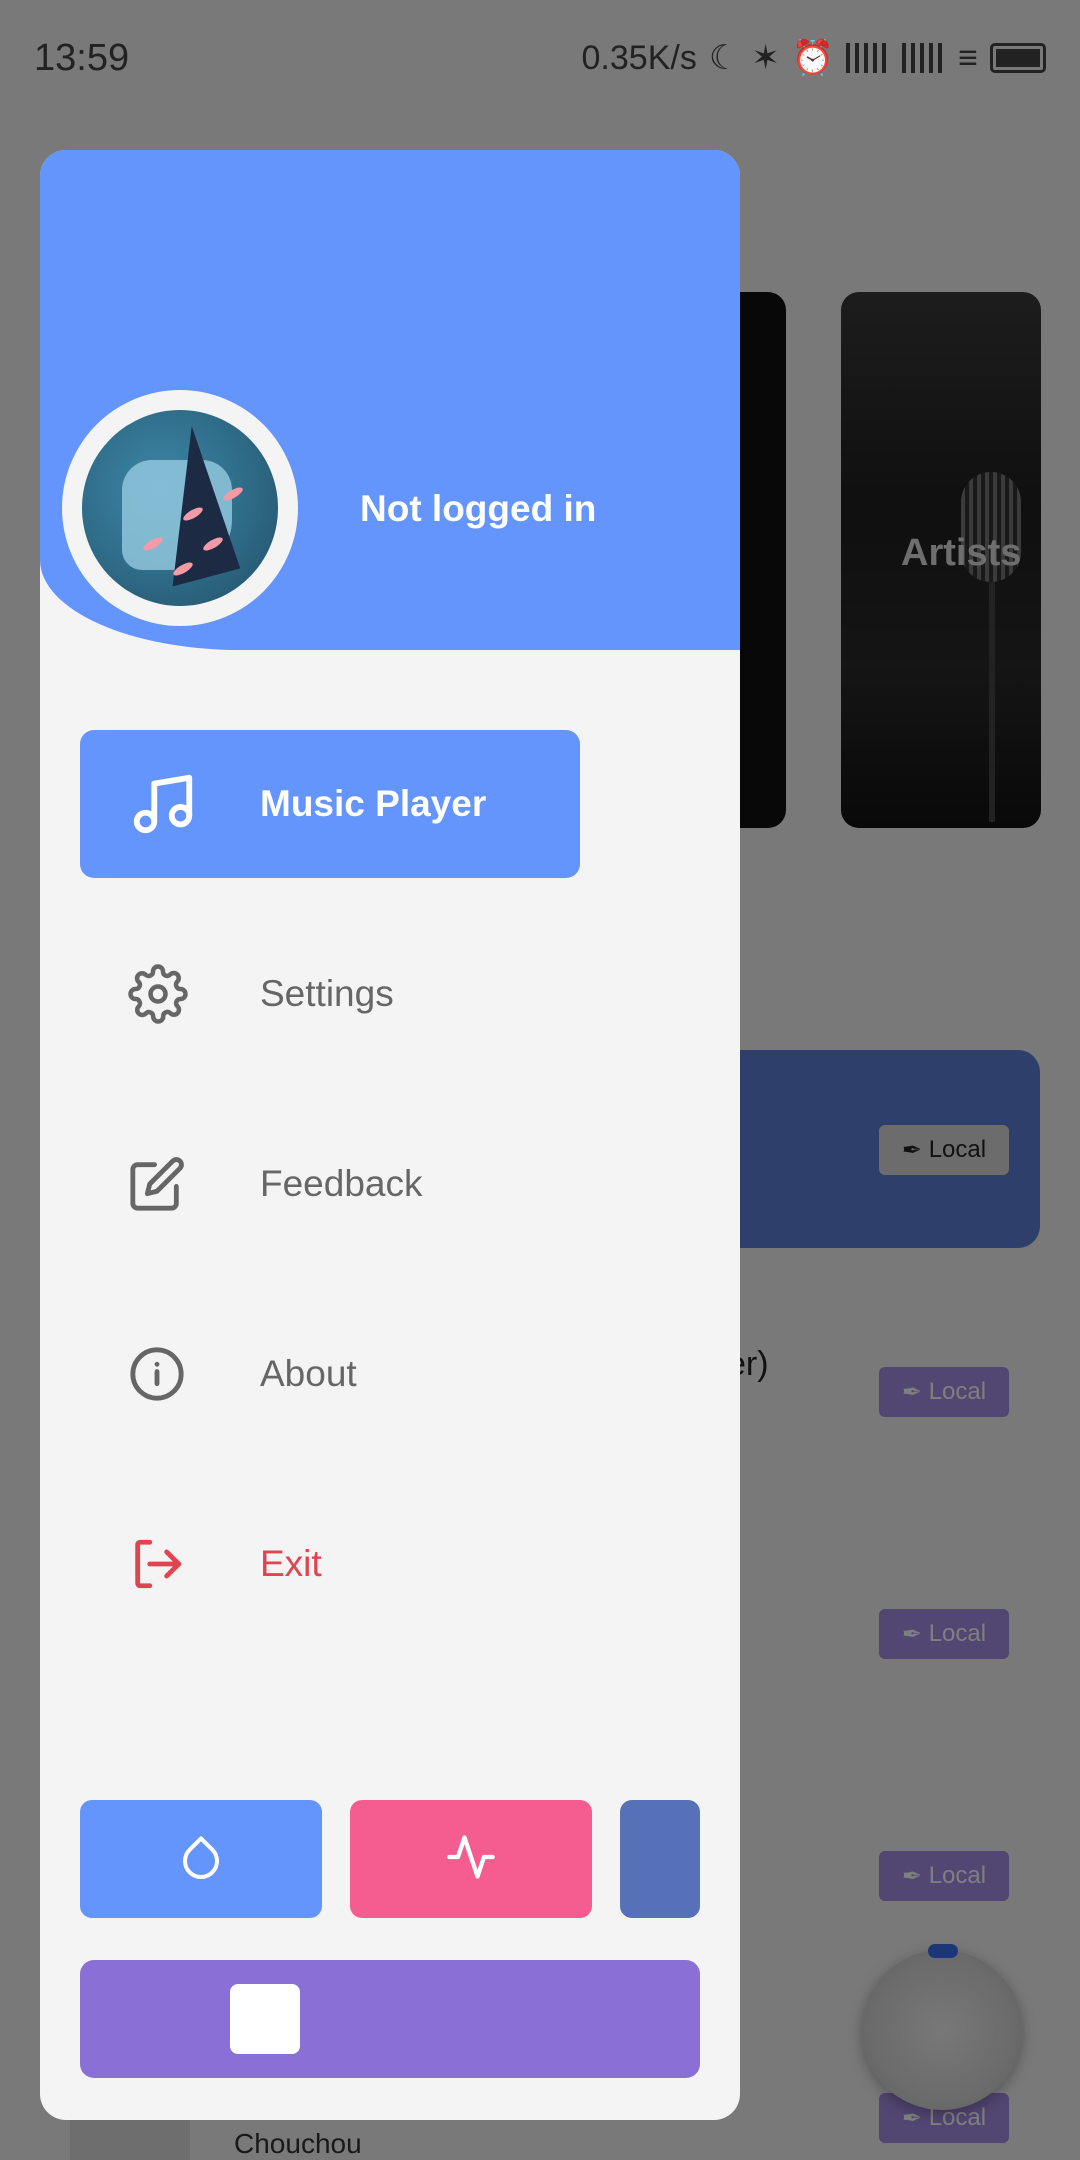 The image size is (1080, 2160). What do you see at coordinates (181, 1184) in the screenshot?
I see `edit-icon` at bounding box center [181, 1184].